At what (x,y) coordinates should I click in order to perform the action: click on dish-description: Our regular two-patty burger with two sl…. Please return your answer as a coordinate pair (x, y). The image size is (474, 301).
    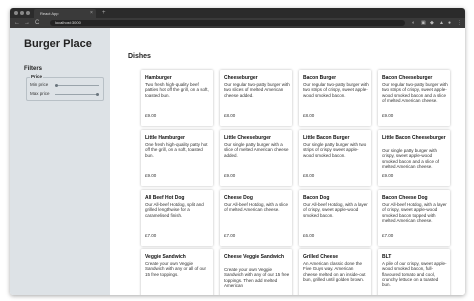
    Looking at the image, I should click on (257, 90).